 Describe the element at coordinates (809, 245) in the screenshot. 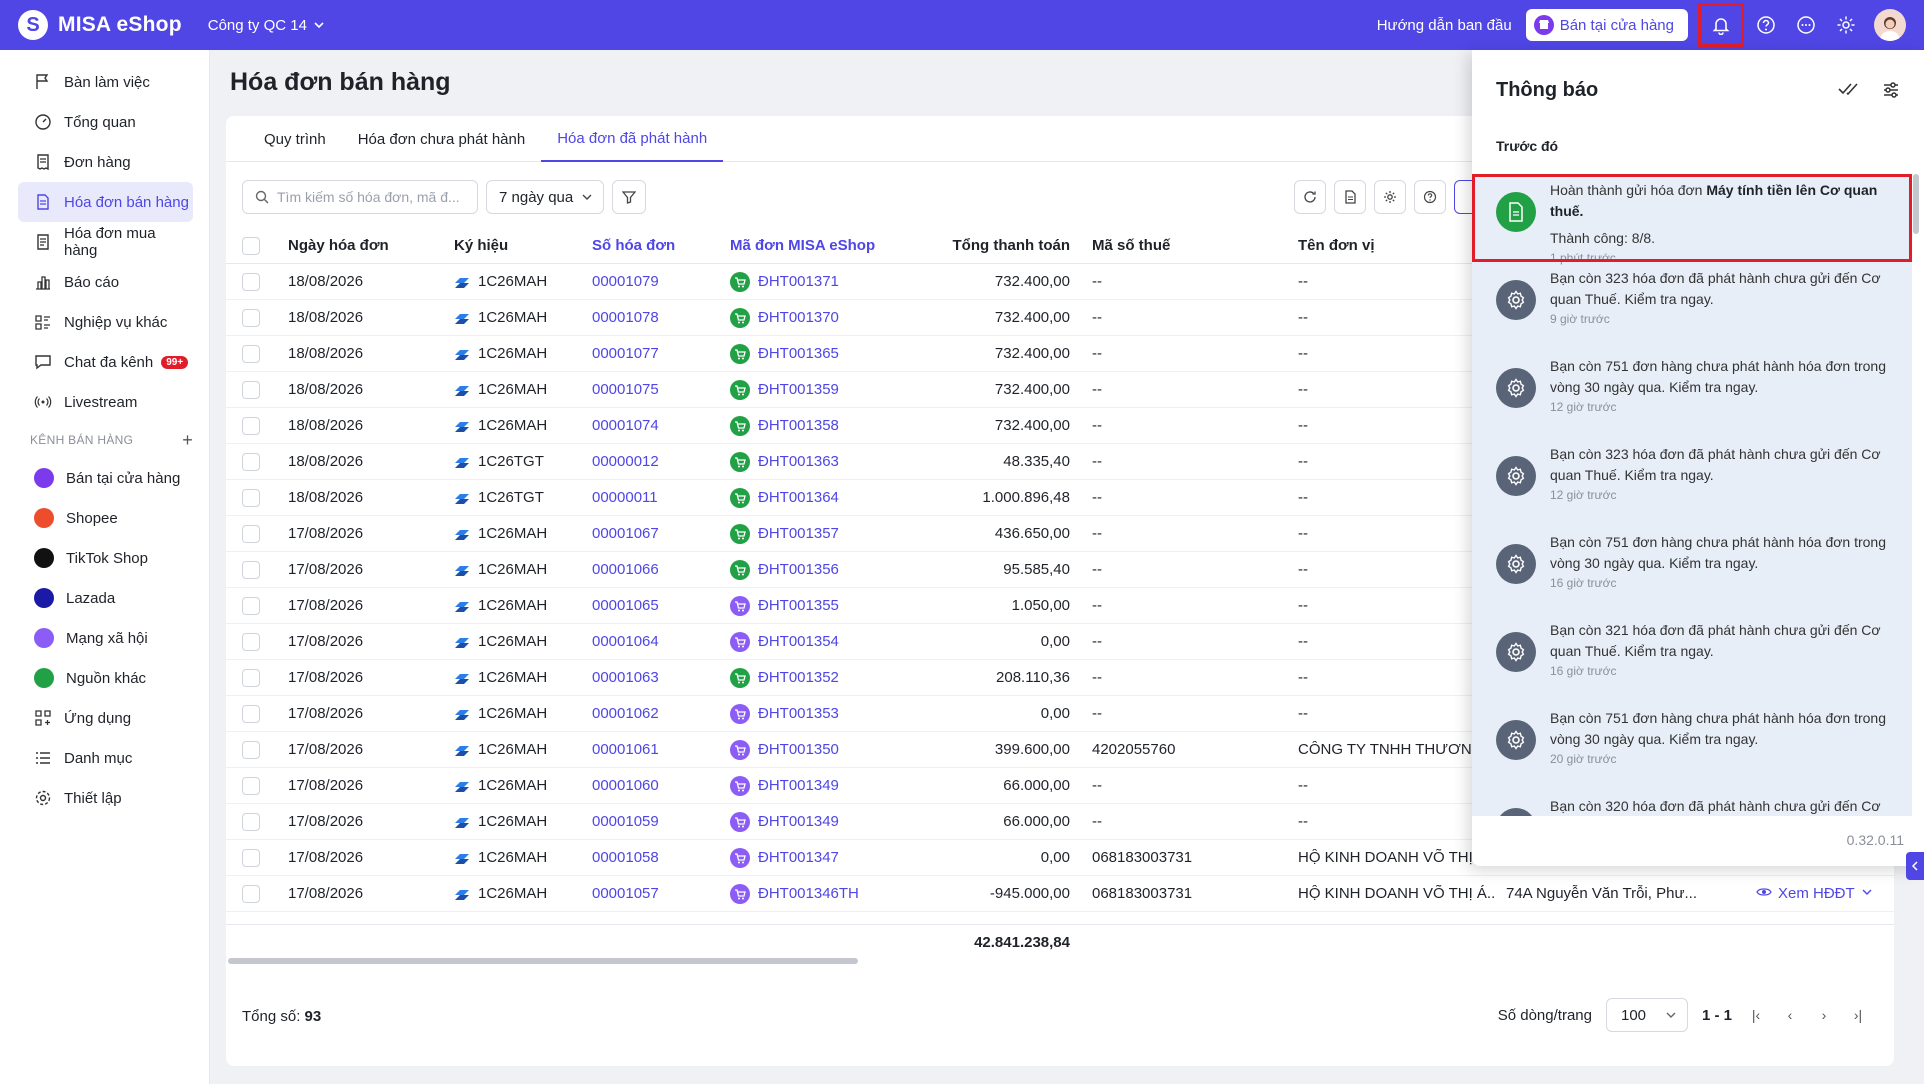

I see `column-header: Mã đơn MISA eShop` at that location.